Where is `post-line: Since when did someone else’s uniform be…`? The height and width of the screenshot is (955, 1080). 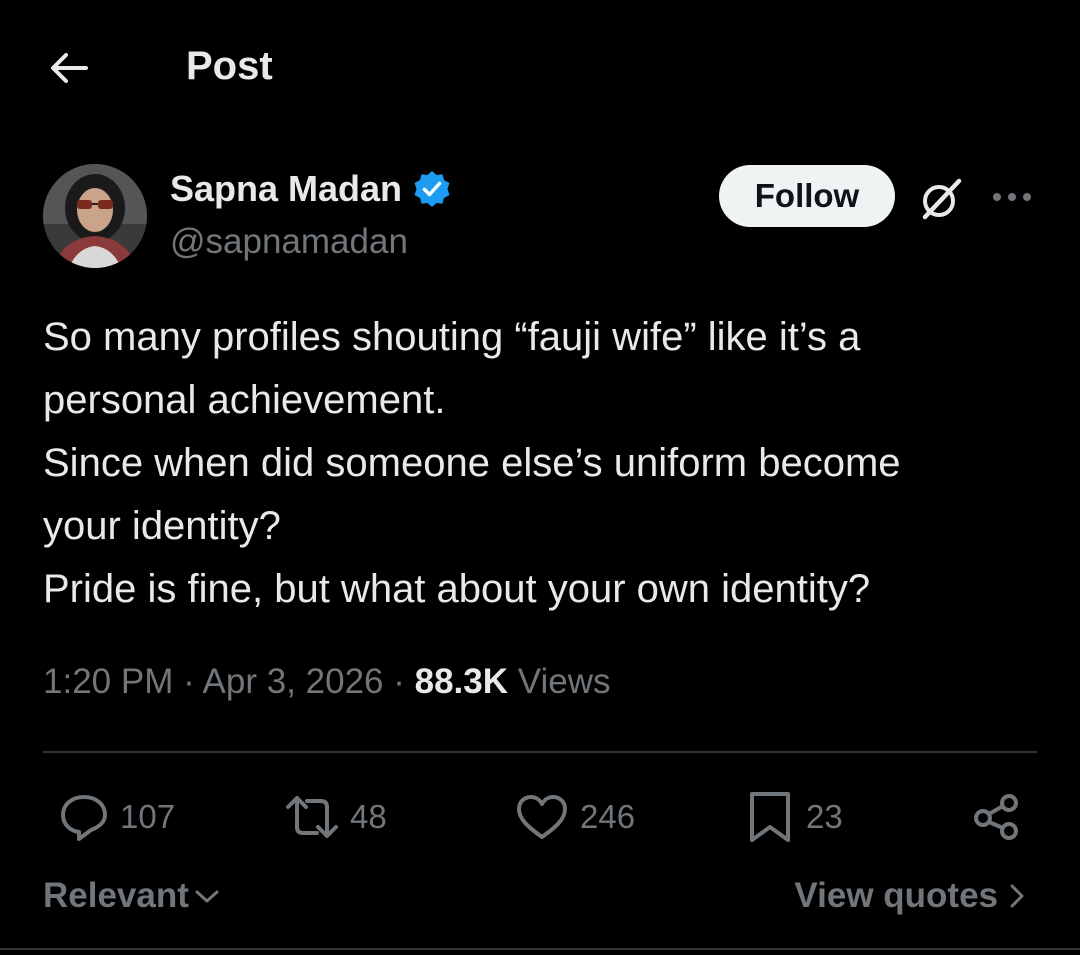 post-line: Since when did someone else’s uniform be… is located at coordinates (472, 463).